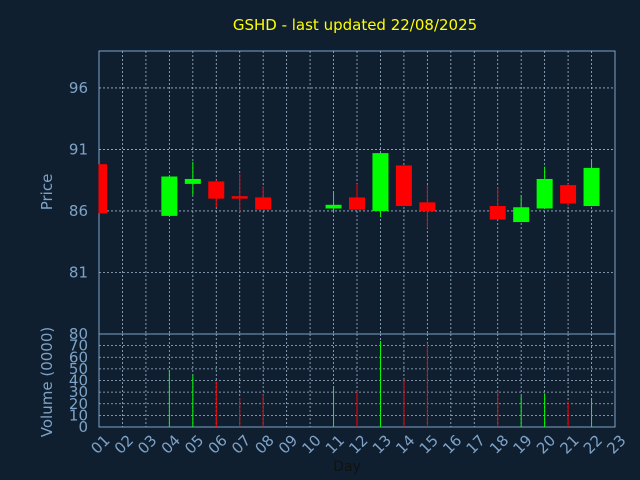 Image resolution: width=640 pixels, height=480 pixels. Describe the element at coordinates (47, 382) in the screenshot. I see `volume-axis-label: Volume (0000)` at that location.